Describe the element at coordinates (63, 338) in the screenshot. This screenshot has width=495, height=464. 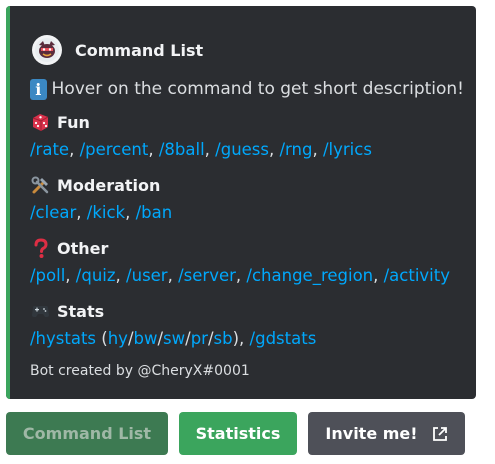
I see `command-hystats: /hystats` at that location.